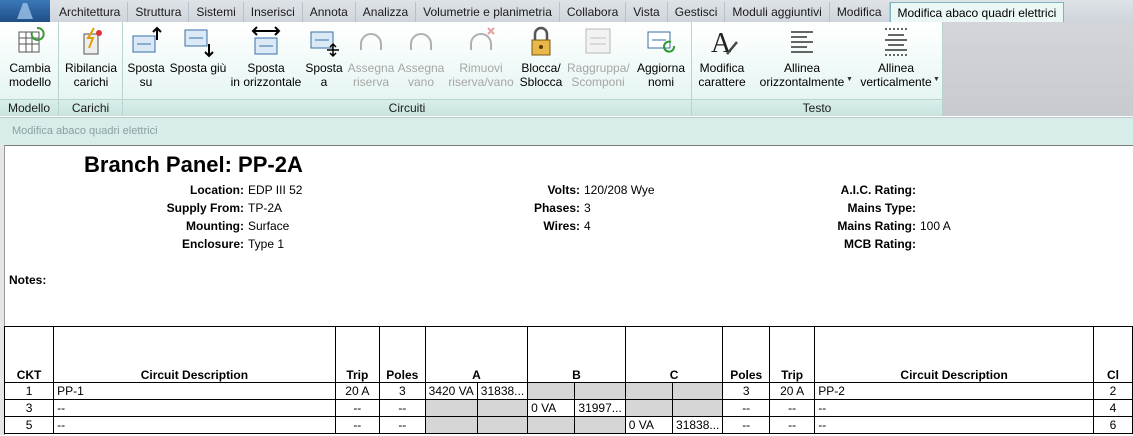 The image size is (1133, 436). I want to click on tab-collabora: Collabora, so click(593, 12).